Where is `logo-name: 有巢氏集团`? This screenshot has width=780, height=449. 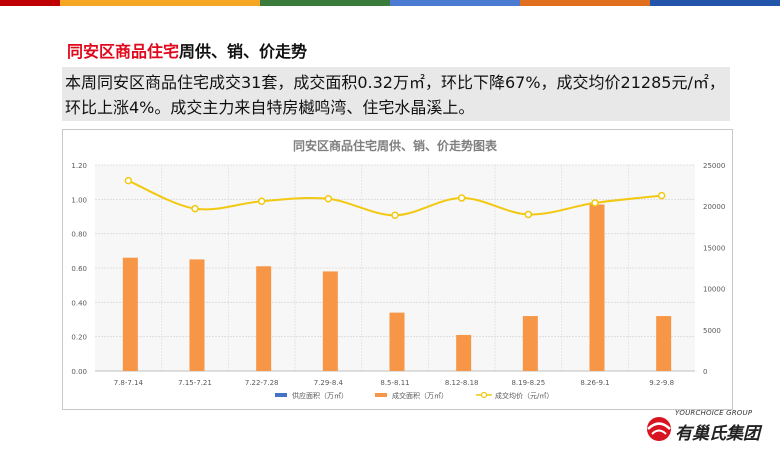 logo-name: 有巢氏集团 is located at coordinates (717, 434).